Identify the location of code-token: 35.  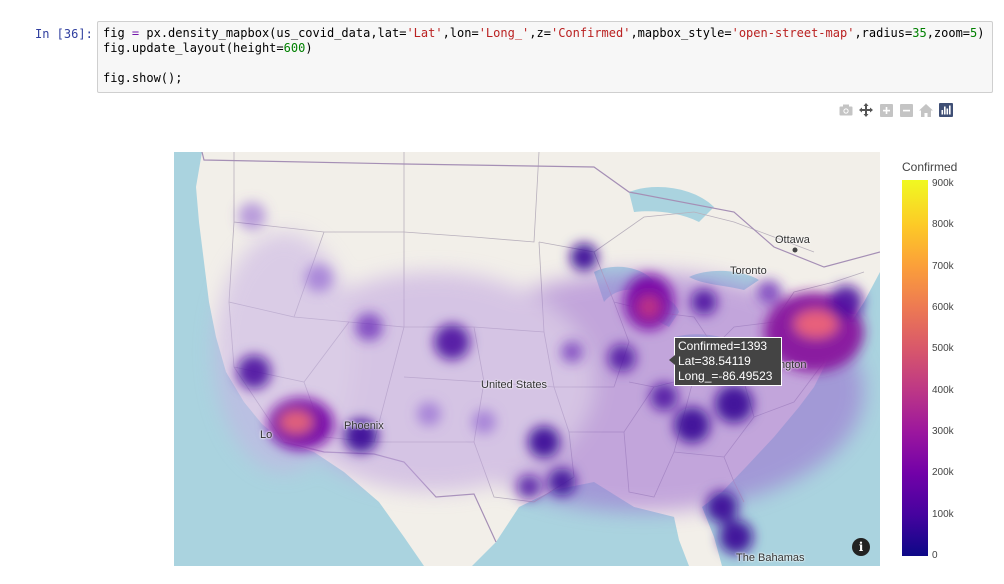
(919, 33).